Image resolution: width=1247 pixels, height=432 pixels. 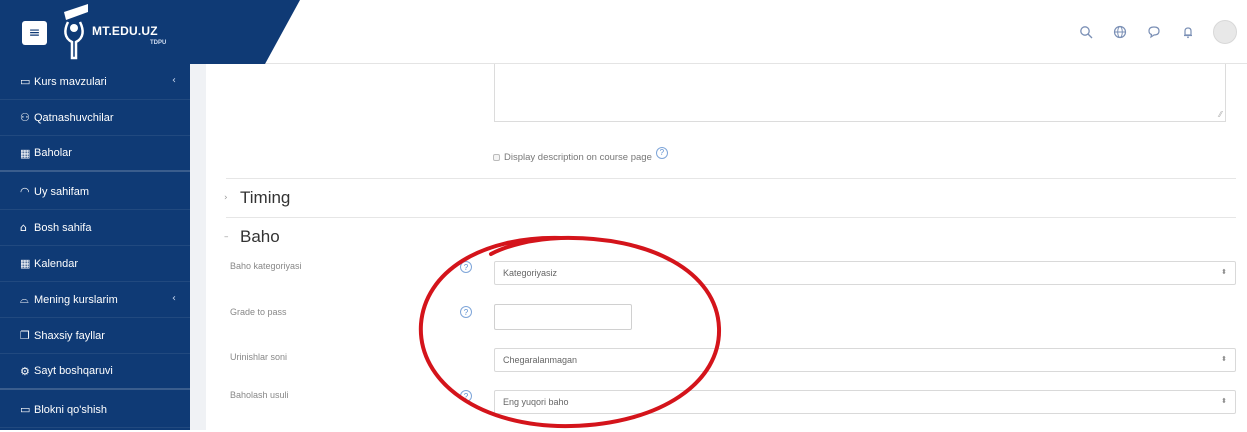 I want to click on sidebar-item-sayt-boshqaruvi: ⚙ Sayt boshqaruvi, so click(x=95, y=372).